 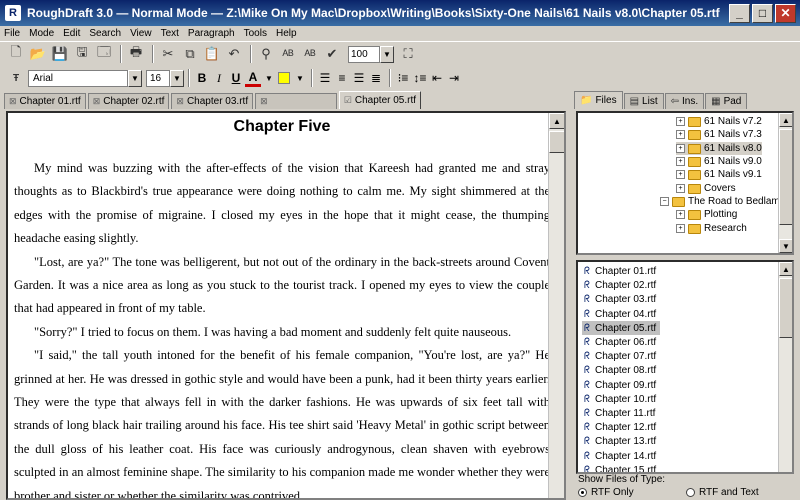 I want to click on open-folder-icon: 📂, so click(x=38, y=54).